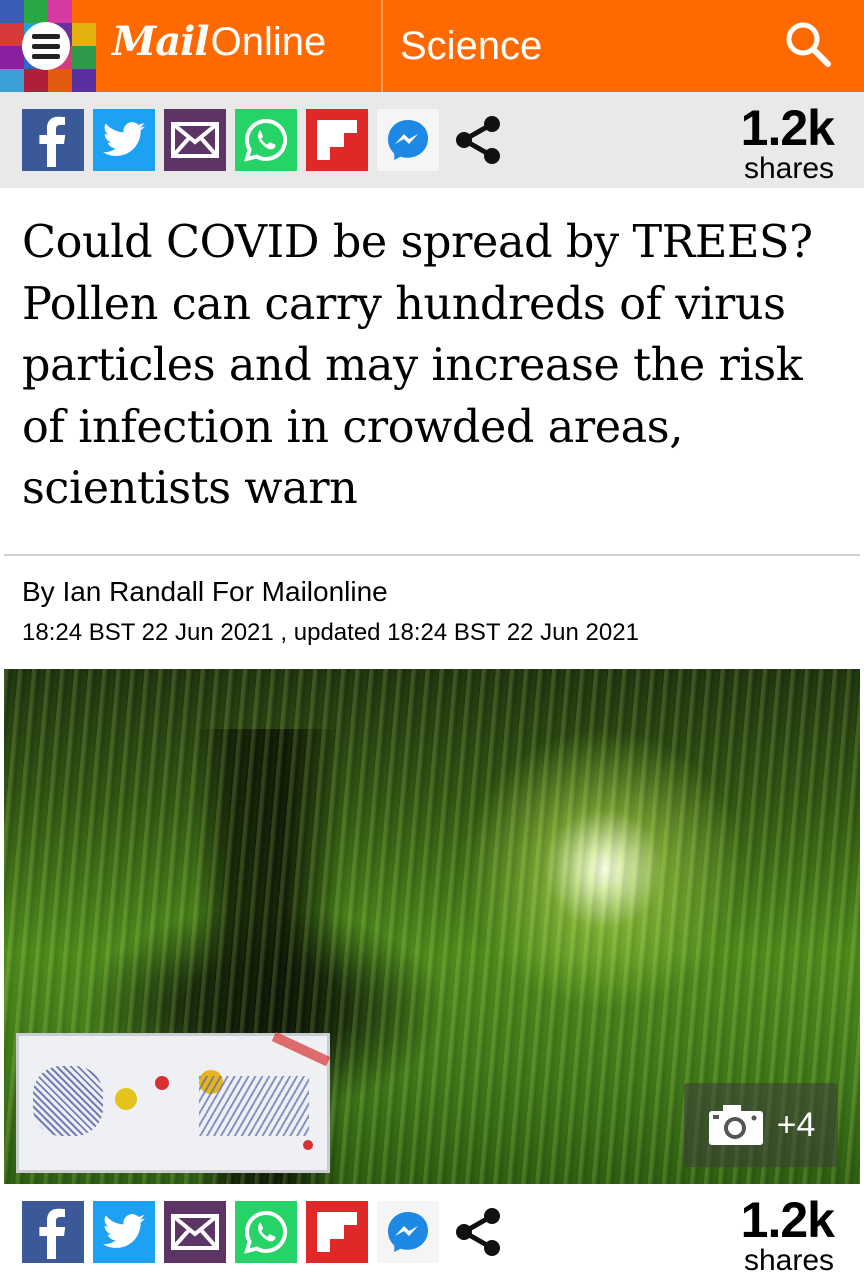 The image size is (864, 1280). Describe the element at coordinates (205, 592) in the screenshot. I see `article-byline: By Ian Randall For Mailonline` at that location.